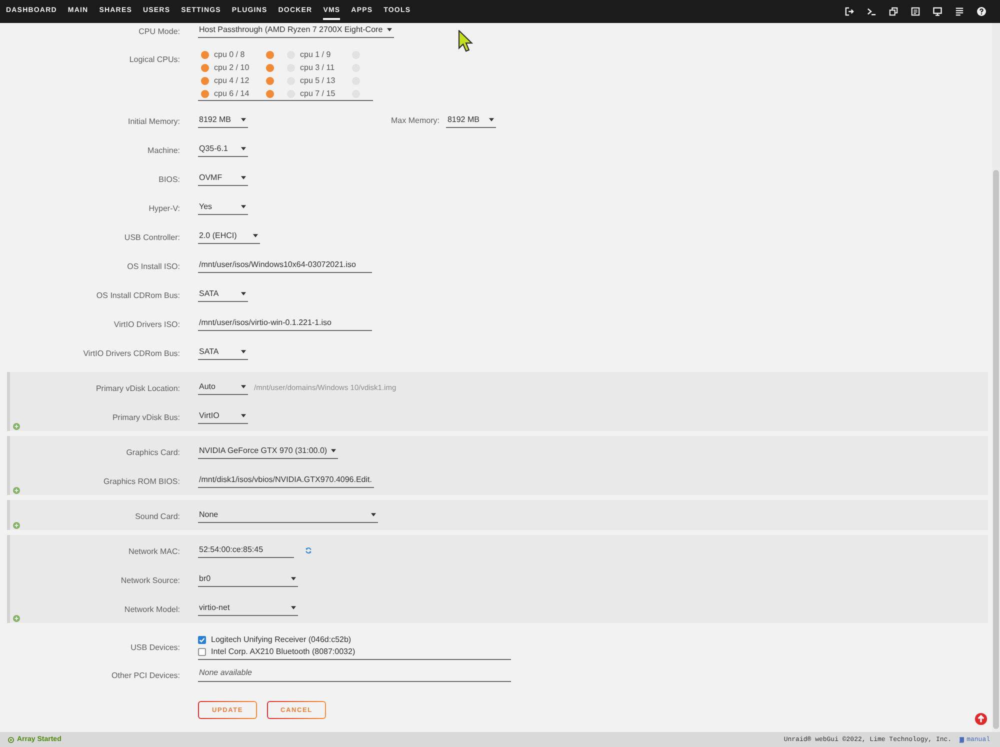  I want to click on help-icon, so click(981, 11).